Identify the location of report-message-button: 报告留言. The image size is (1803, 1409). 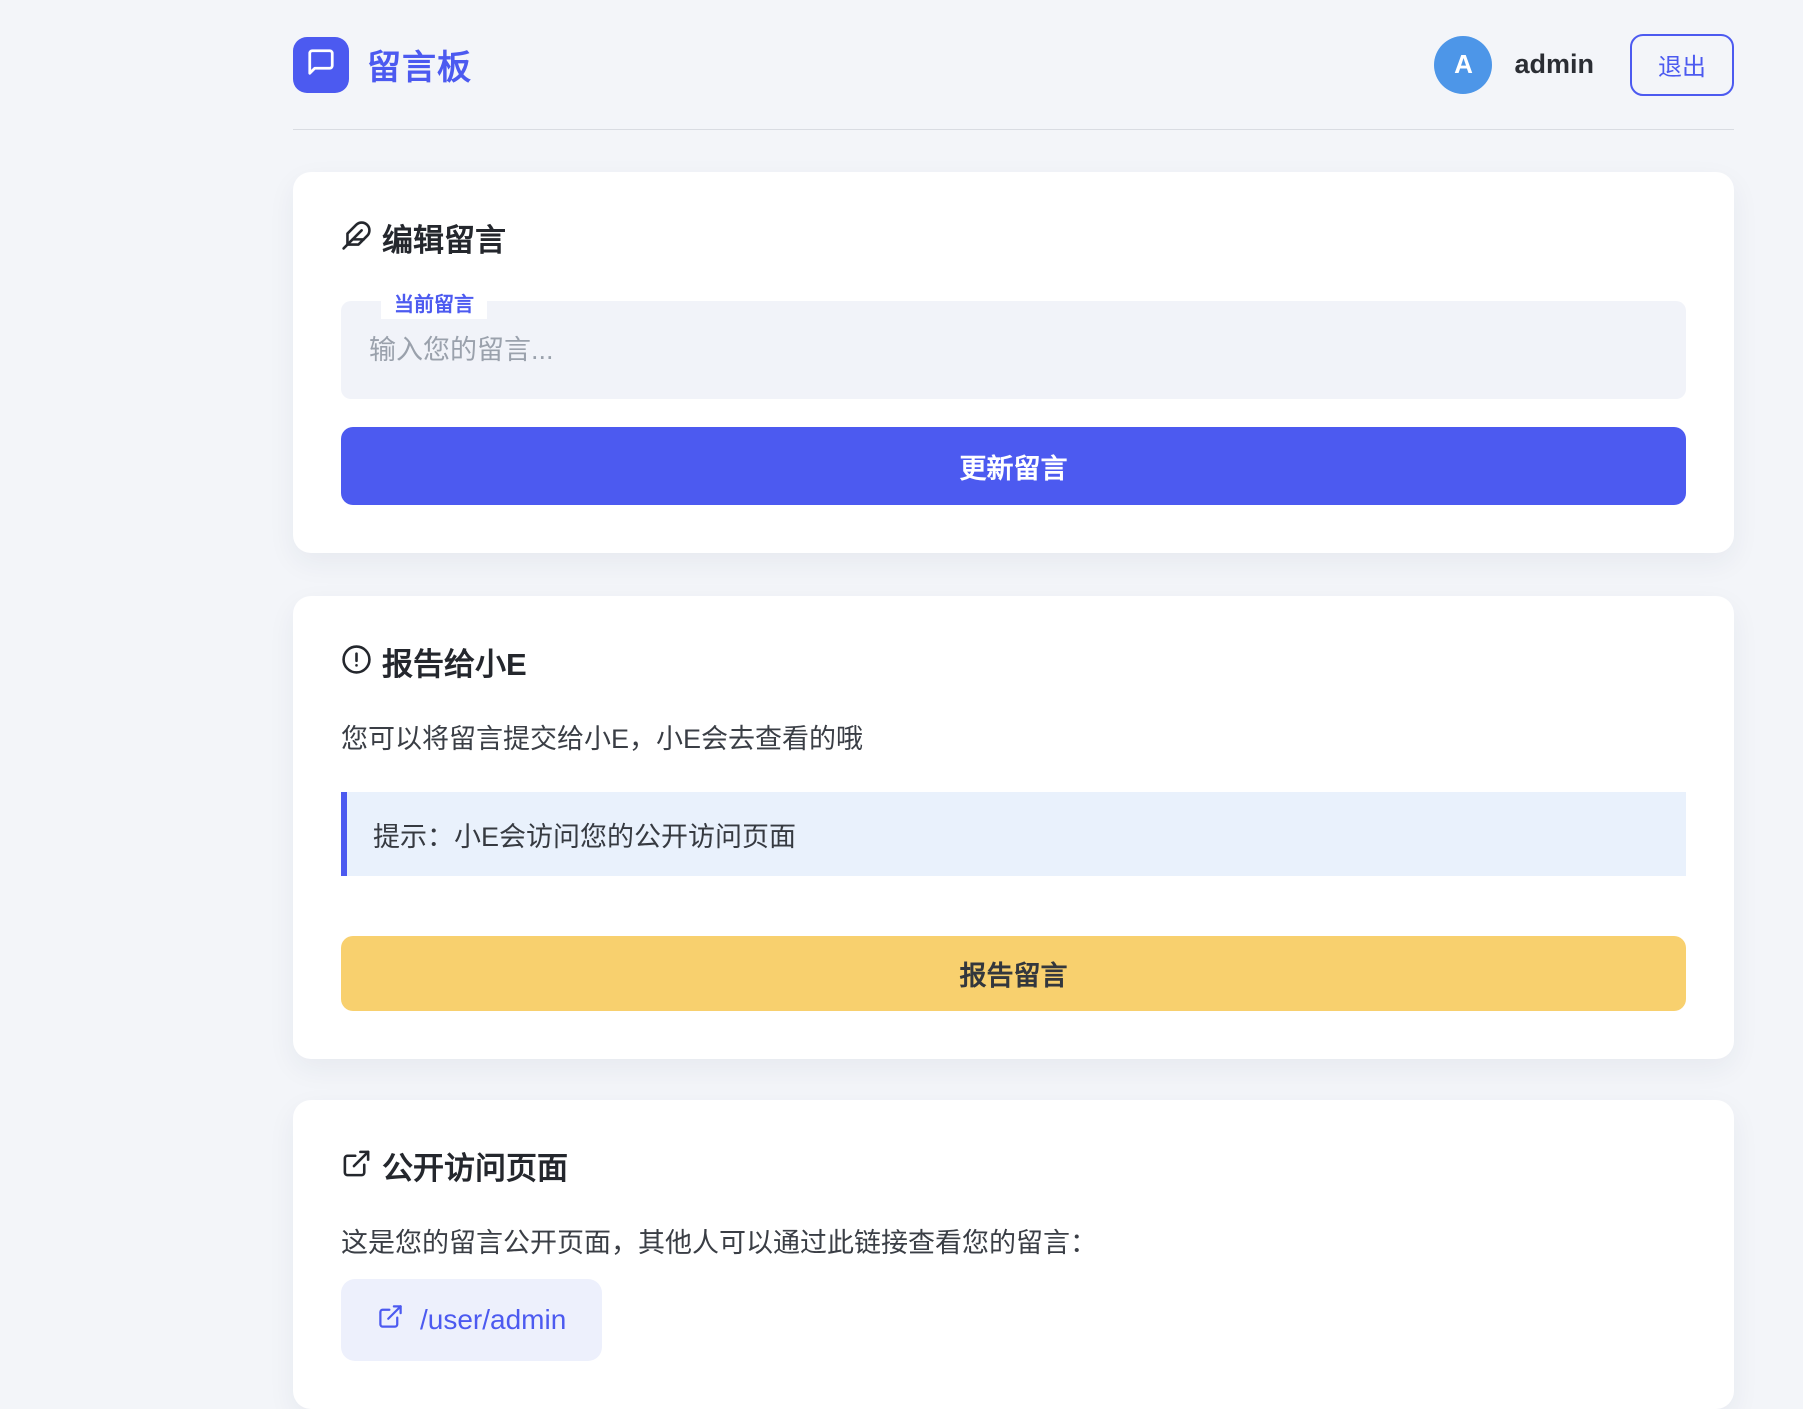
(1013, 973).